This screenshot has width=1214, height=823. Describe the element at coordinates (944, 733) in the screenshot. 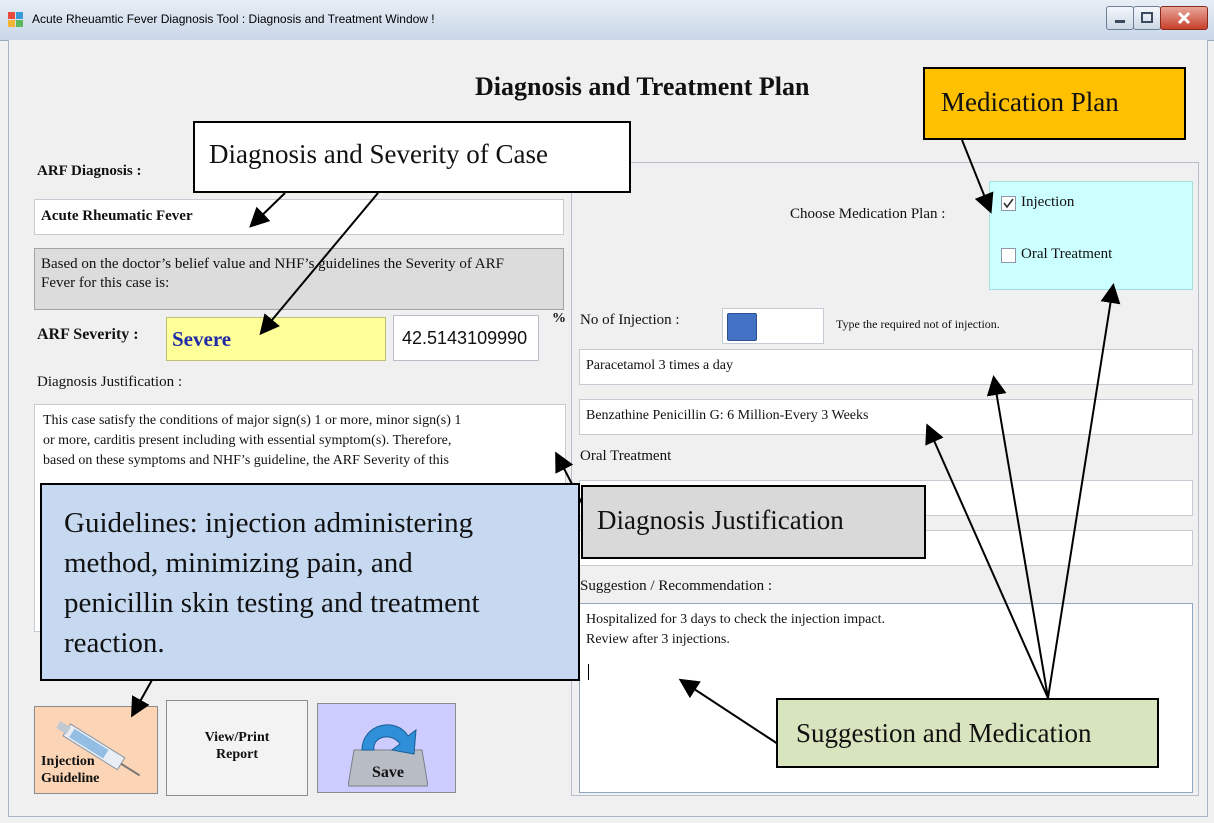

I see `callout-suggestion-medication-text: Suggestion and Medication` at that location.